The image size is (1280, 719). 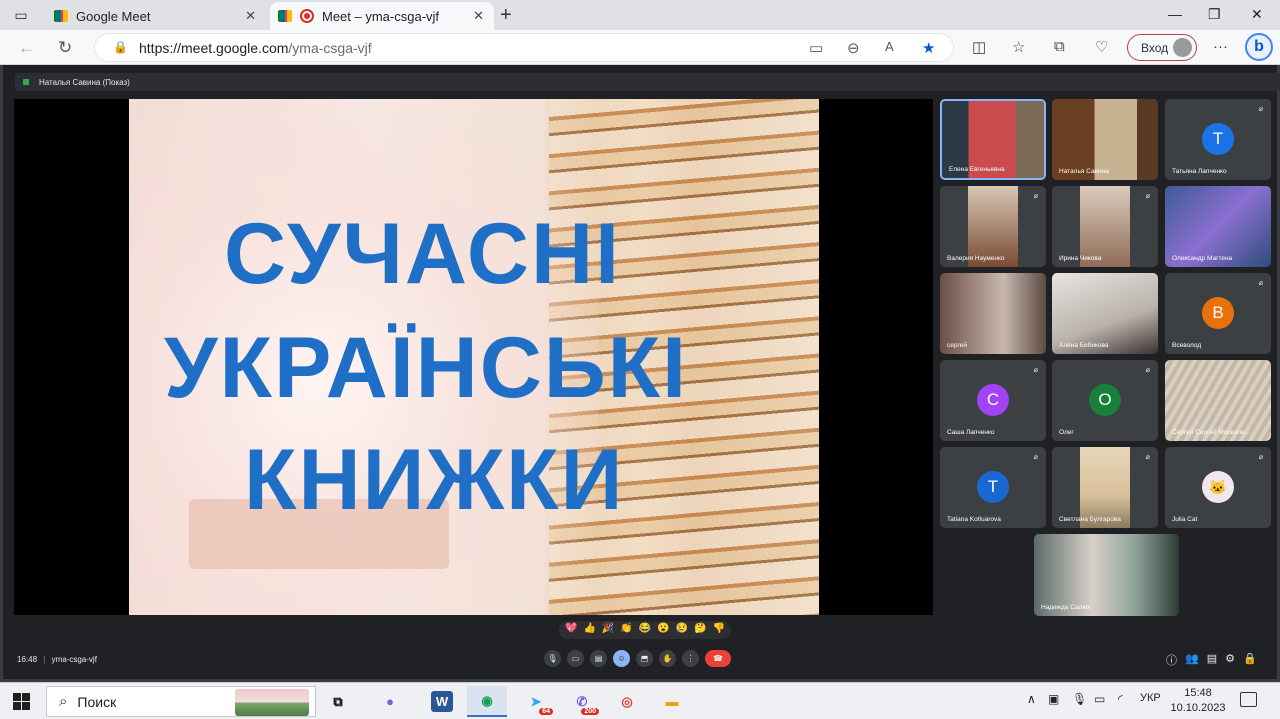 What do you see at coordinates (1105, 487) in the screenshot?
I see `participant-tile: ⌀ Светлана Булгарова` at bounding box center [1105, 487].